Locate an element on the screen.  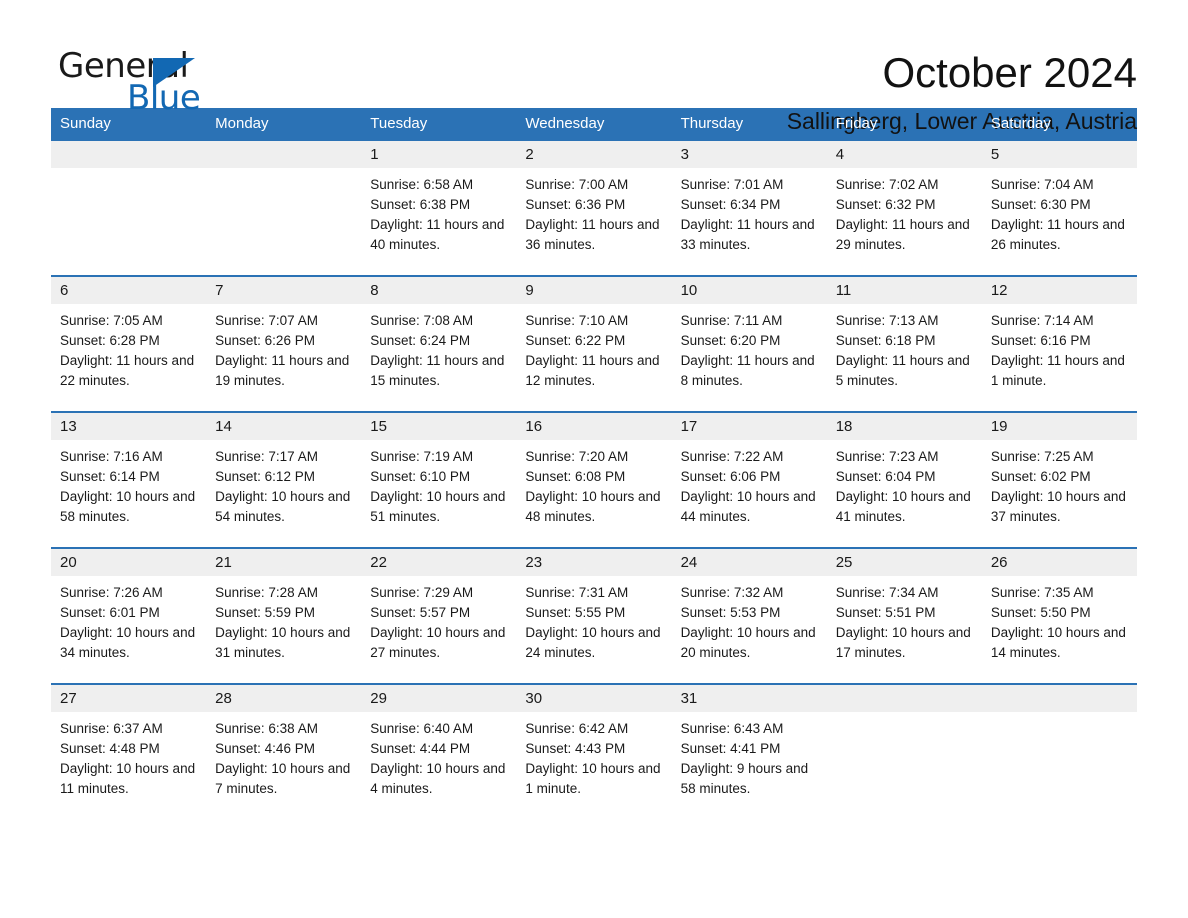
daylight-text: Daylight: 11 hours and 29 minutes. is located at coordinates (902, 234).